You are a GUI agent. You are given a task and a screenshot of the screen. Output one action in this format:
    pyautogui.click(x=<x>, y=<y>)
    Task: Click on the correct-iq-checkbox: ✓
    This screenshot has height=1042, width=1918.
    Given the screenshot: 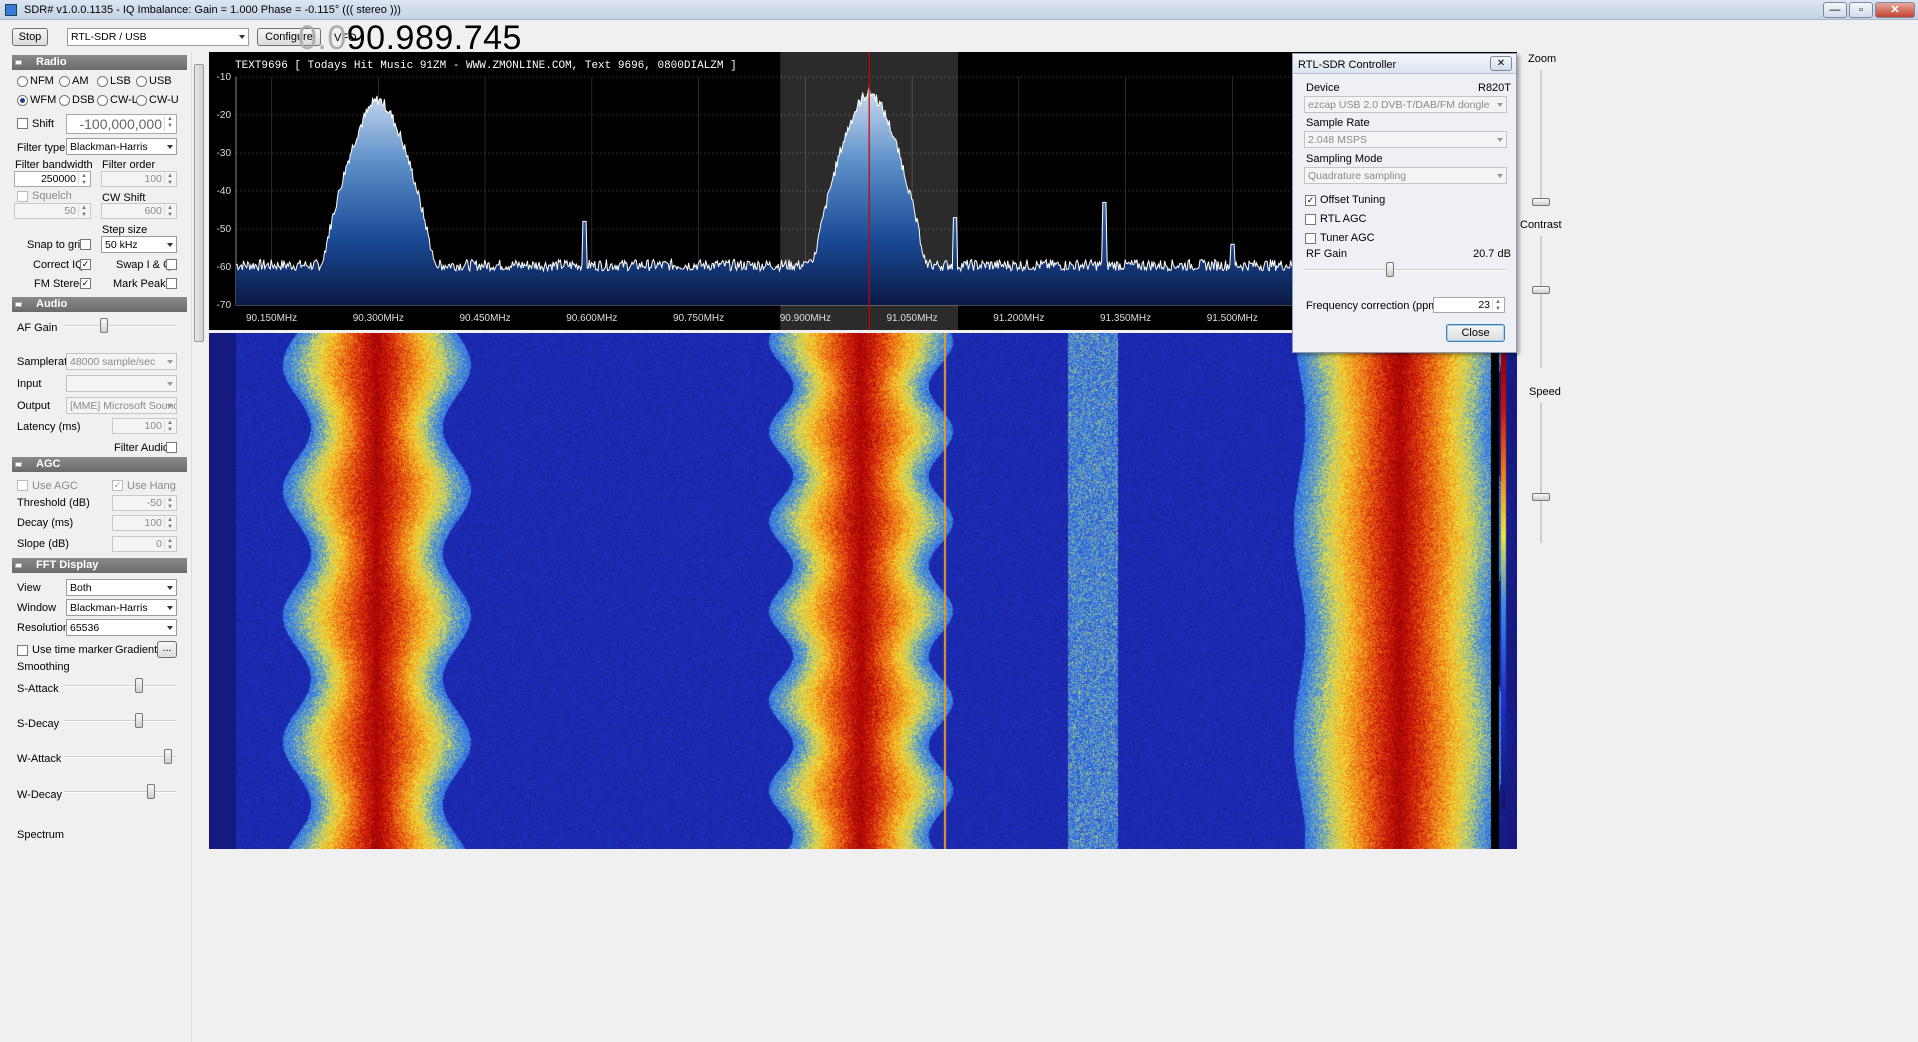 What is the action you would take?
    pyautogui.click(x=85, y=264)
    